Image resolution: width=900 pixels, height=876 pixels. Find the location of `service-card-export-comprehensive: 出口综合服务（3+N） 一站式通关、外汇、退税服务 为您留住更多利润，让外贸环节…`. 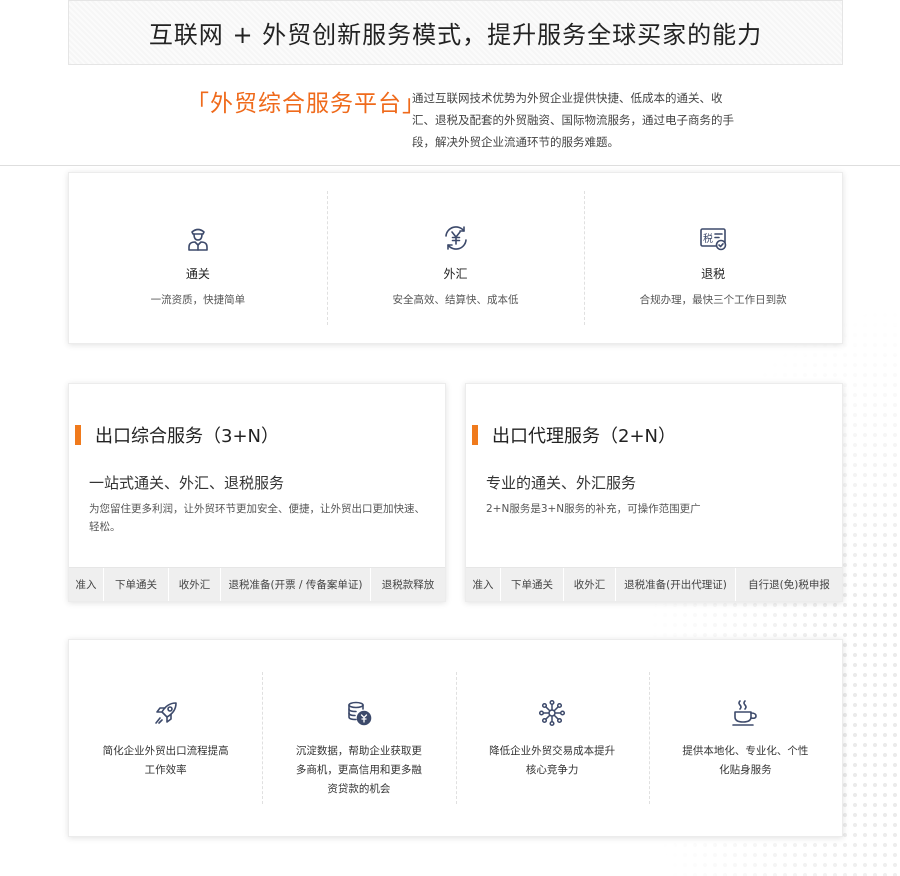

service-card-export-comprehensive: 出口综合服务（3+N） 一站式通关、外汇、退税服务 为您留住更多利润，让外贸环节… is located at coordinates (257, 492).